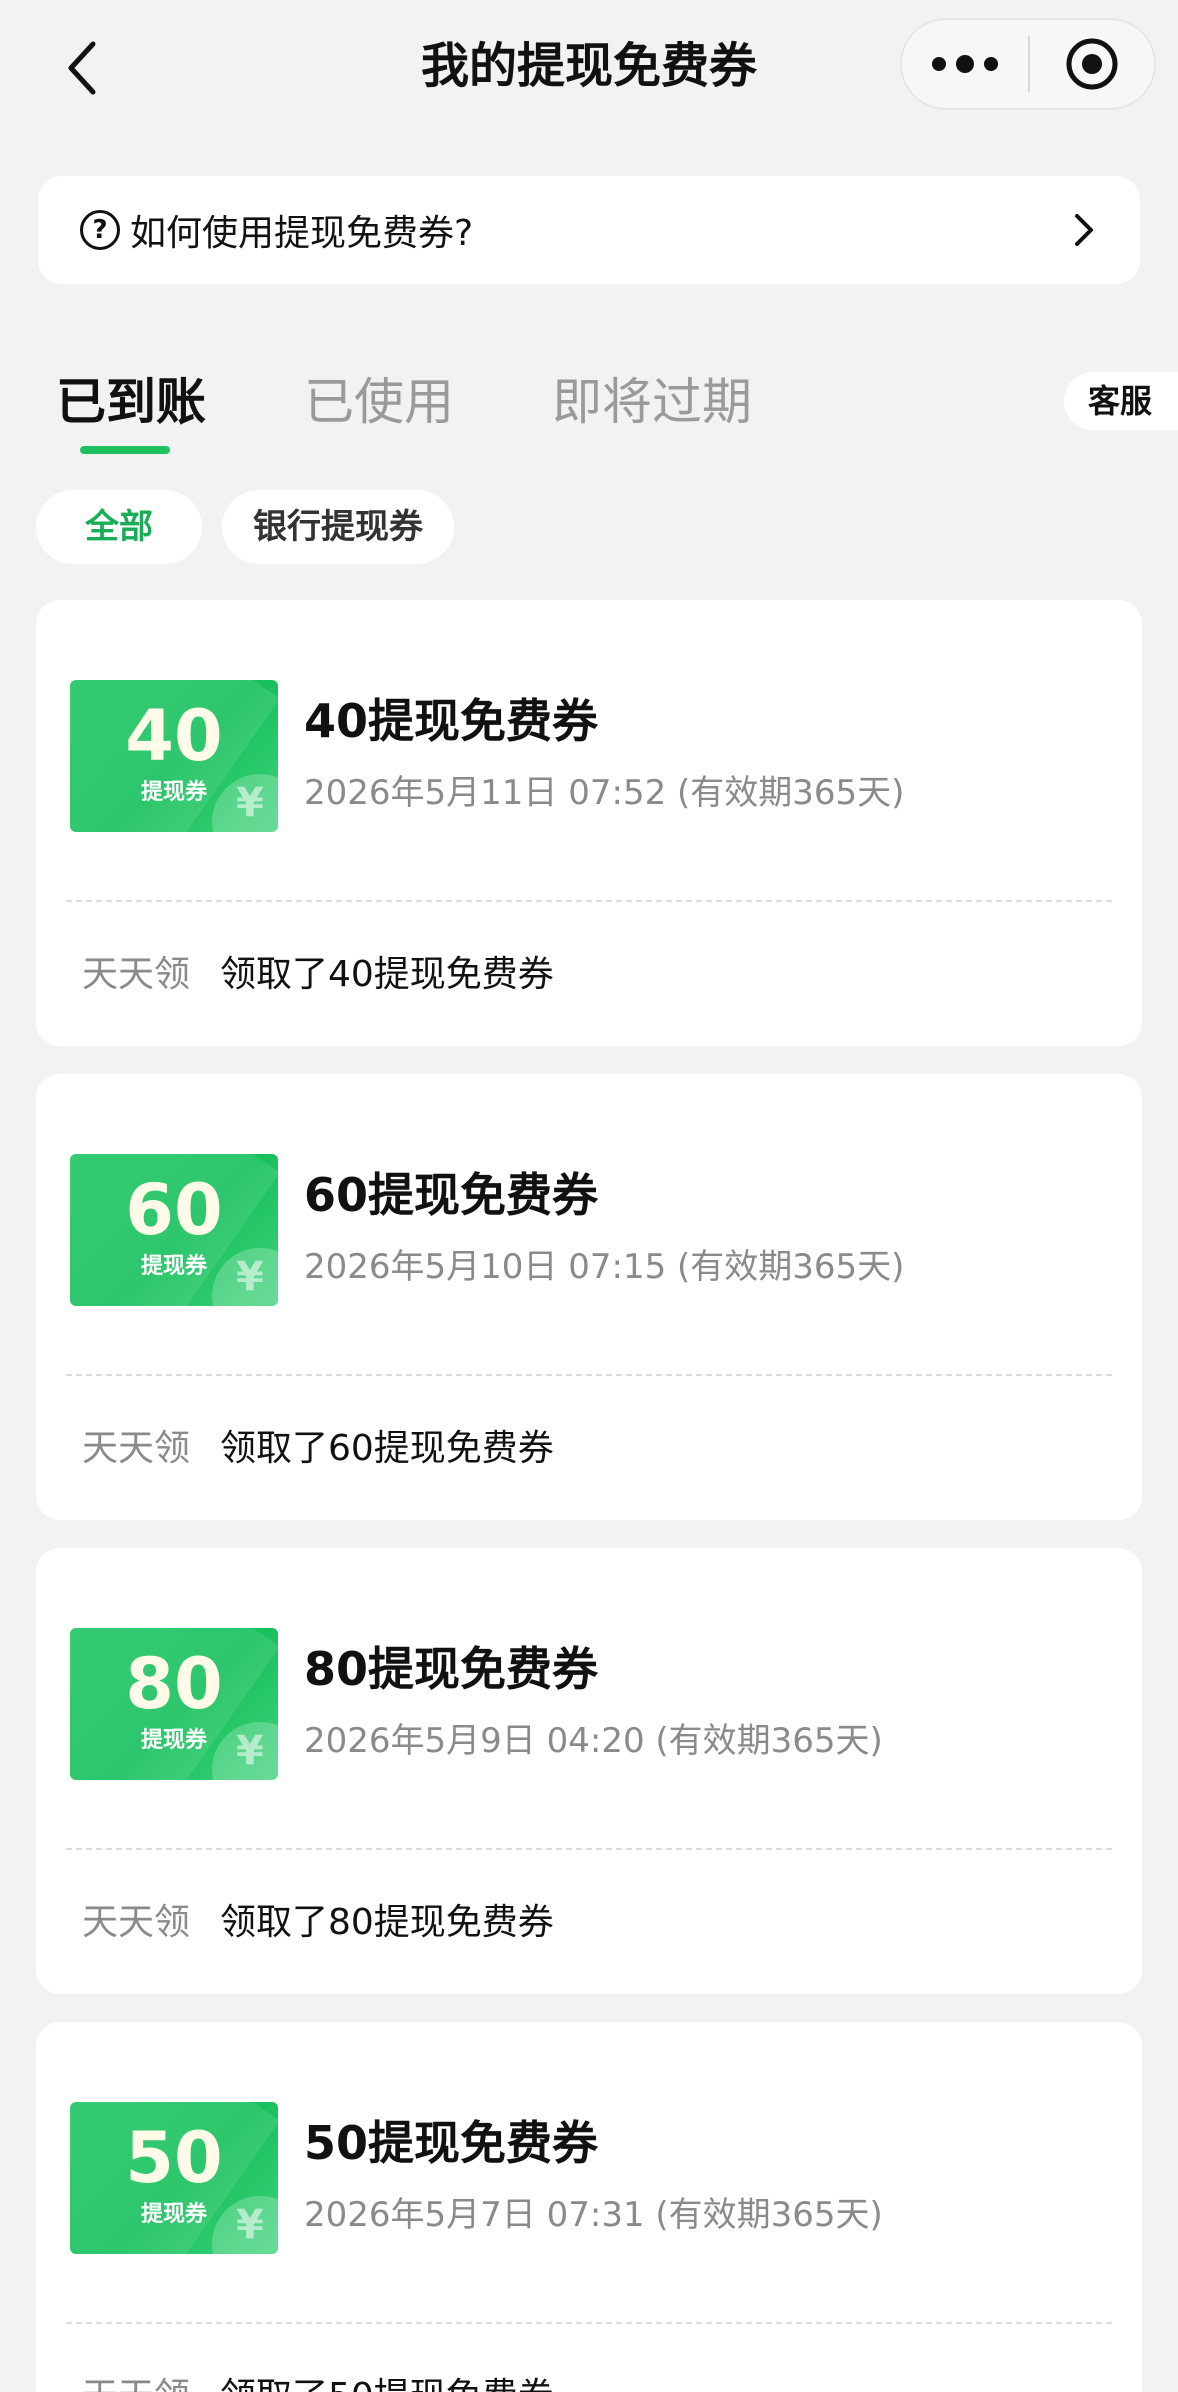 This screenshot has height=2392, width=1178. I want to click on tab-active-indicator, so click(125, 450).